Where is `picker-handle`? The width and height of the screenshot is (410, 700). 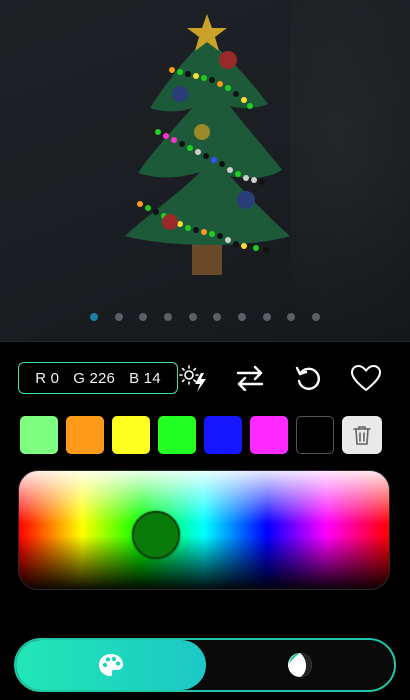 picker-handle is located at coordinates (156, 535).